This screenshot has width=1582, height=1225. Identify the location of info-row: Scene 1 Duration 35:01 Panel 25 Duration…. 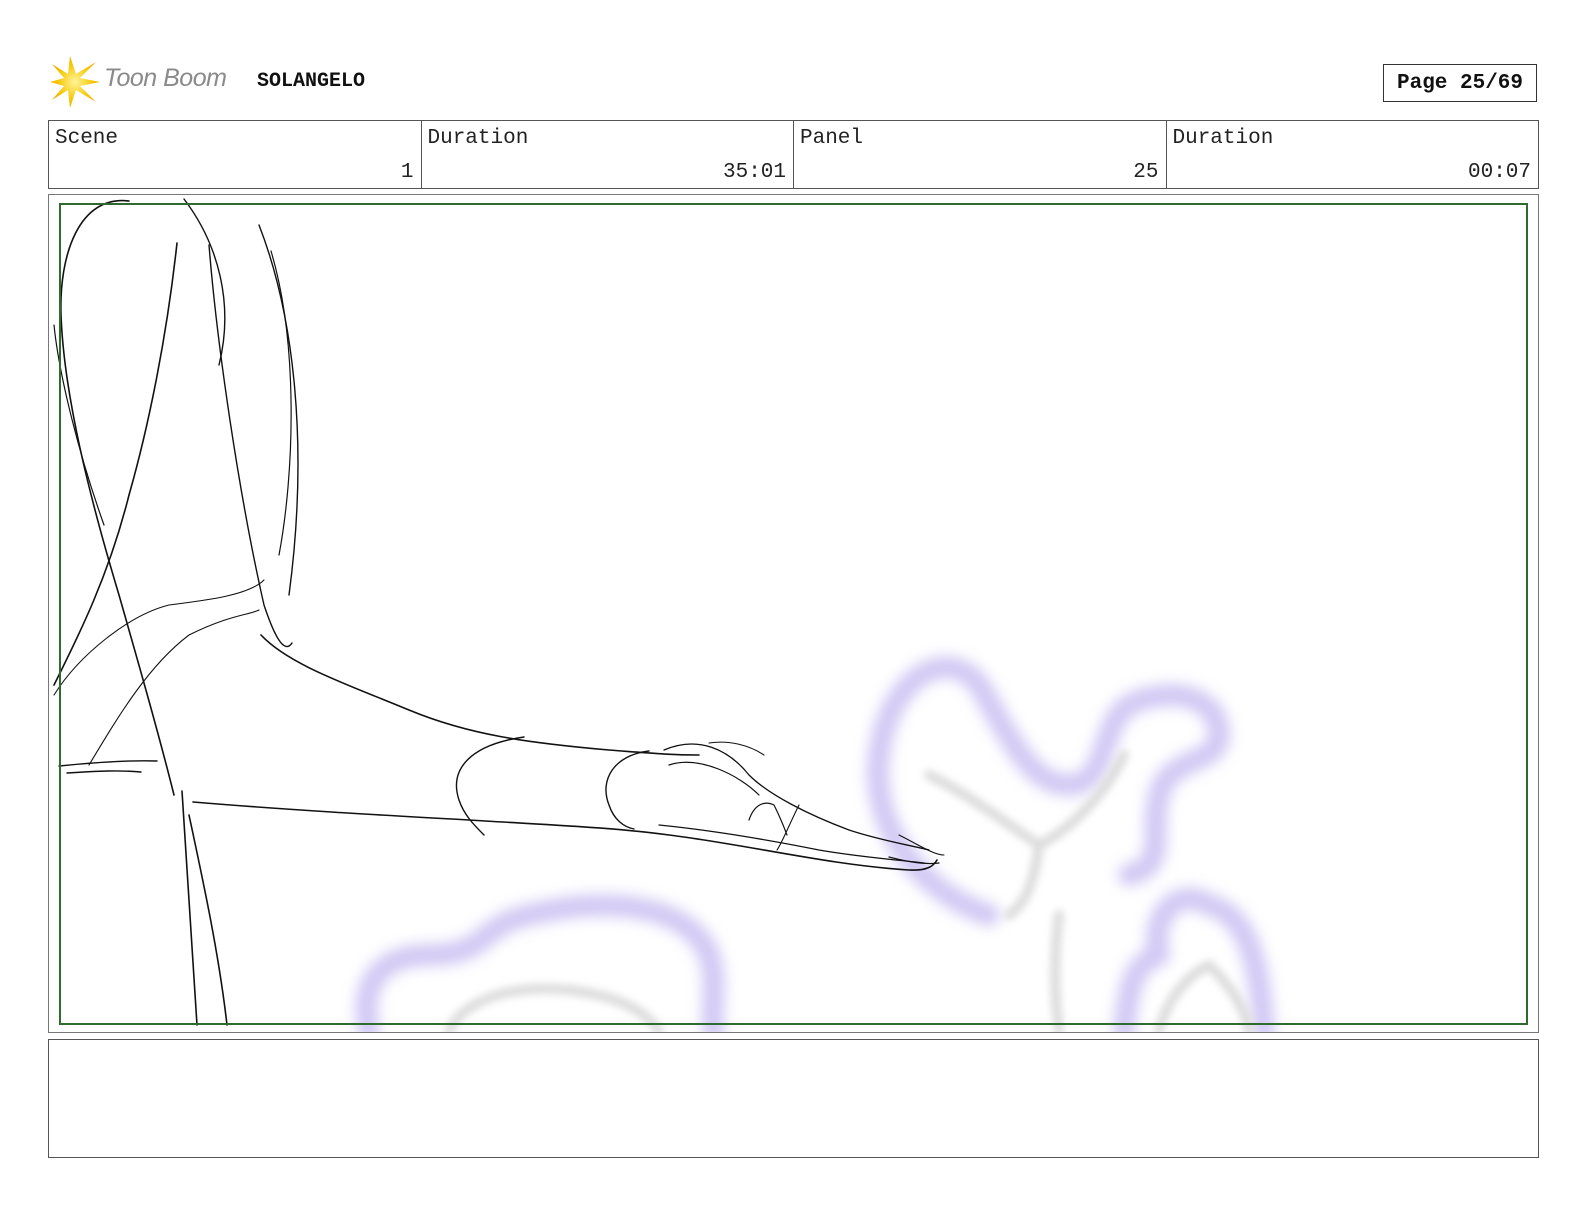
(793, 154).